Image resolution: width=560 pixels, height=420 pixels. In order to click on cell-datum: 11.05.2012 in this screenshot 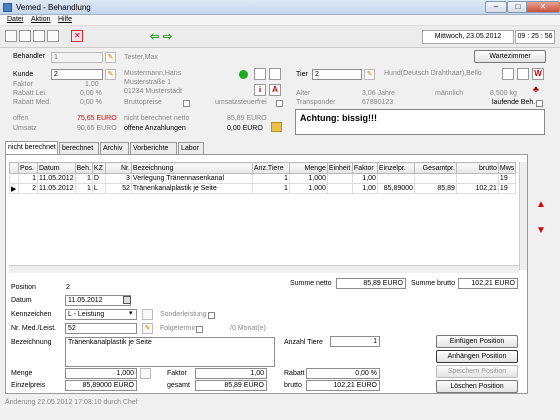, I will do `click(56, 178)`.